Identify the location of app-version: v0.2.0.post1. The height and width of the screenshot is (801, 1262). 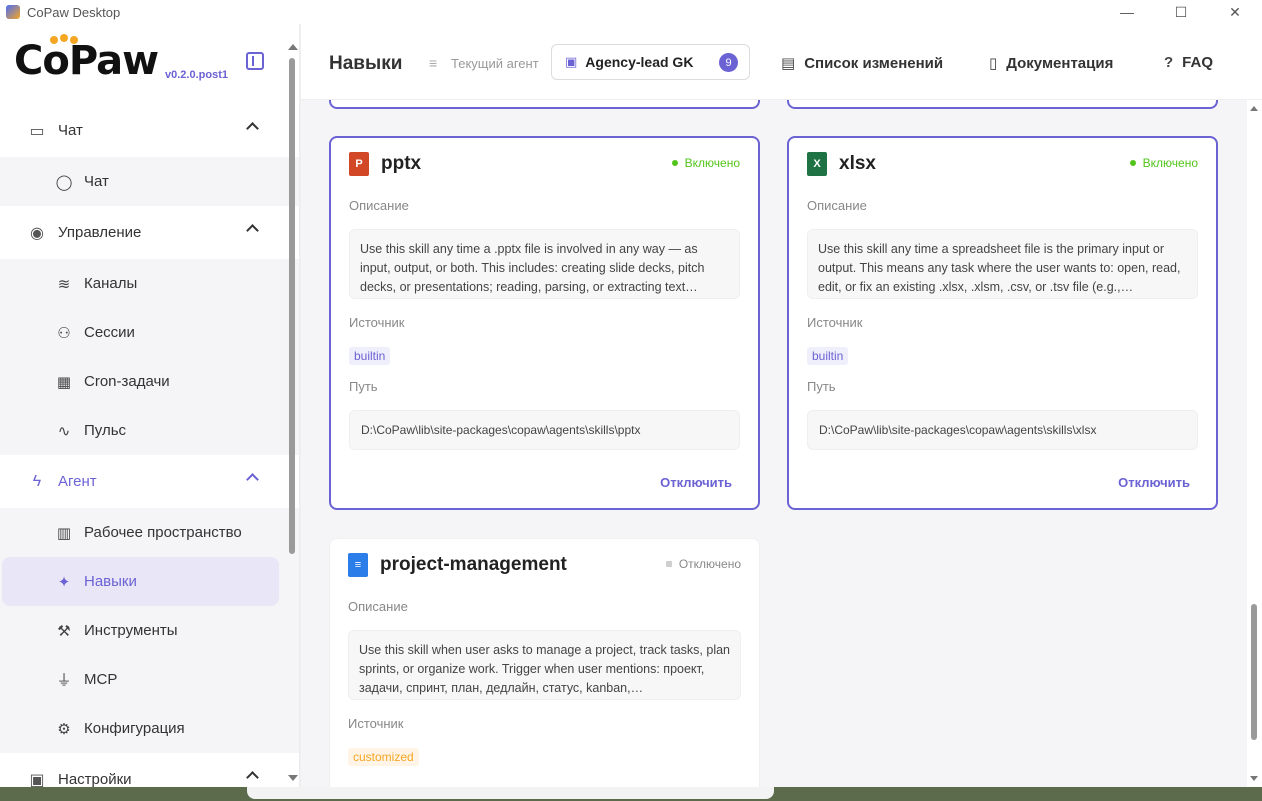
(196, 75).